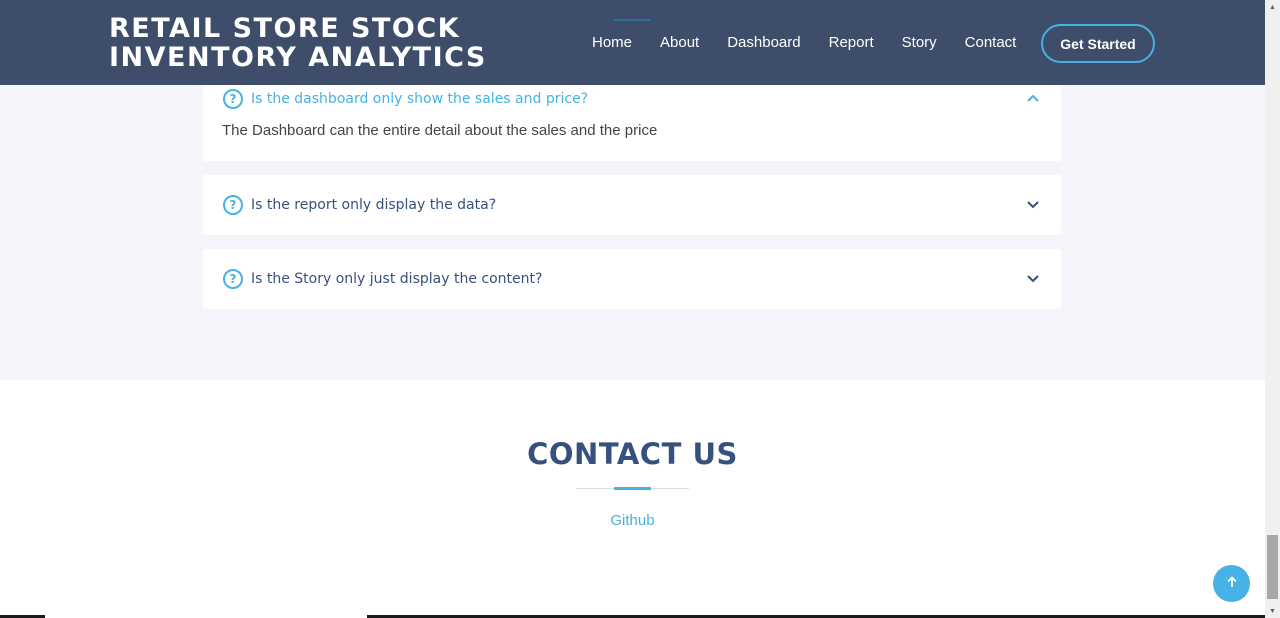 The height and width of the screenshot is (618, 1280). Describe the element at coordinates (632, 454) in the screenshot. I see `contact-title: CONTACT US` at that location.